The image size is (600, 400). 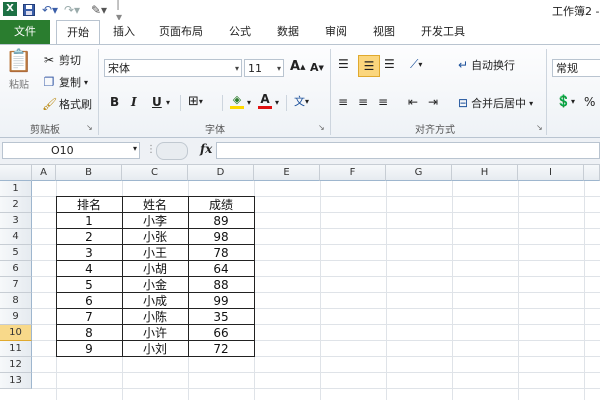 I want to click on tab-view: 视图, so click(x=384, y=32).